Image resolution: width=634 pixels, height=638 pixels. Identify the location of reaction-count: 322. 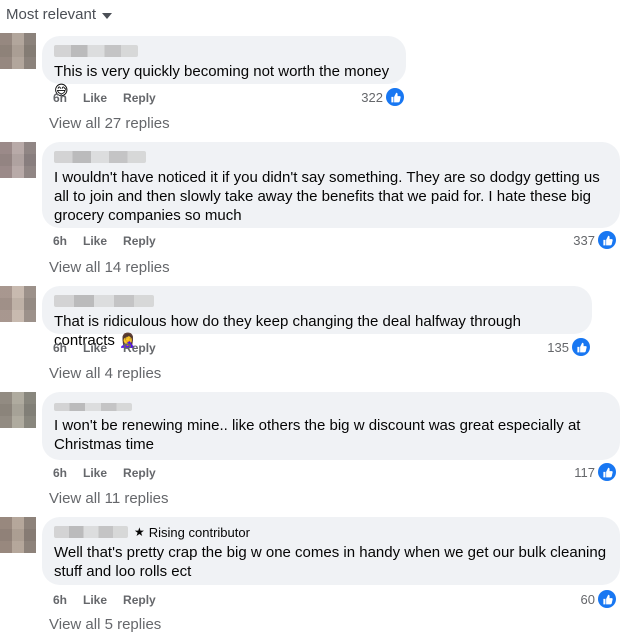
(382, 97).